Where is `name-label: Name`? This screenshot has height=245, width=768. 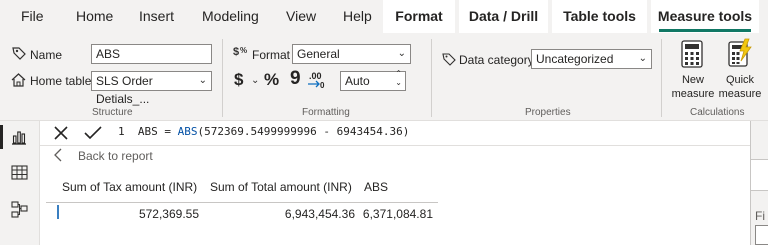 name-label: Name is located at coordinates (46, 55).